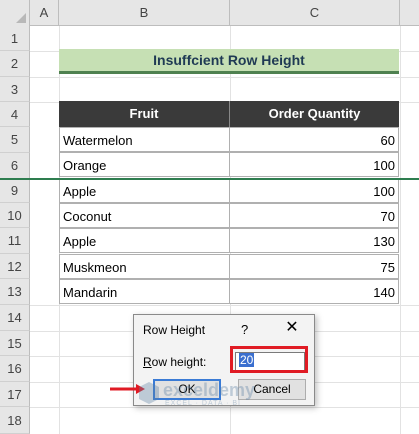 This screenshot has height=434, width=419. Describe the element at coordinates (15, 394) in the screenshot. I see `row-header-17: 17` at that location.